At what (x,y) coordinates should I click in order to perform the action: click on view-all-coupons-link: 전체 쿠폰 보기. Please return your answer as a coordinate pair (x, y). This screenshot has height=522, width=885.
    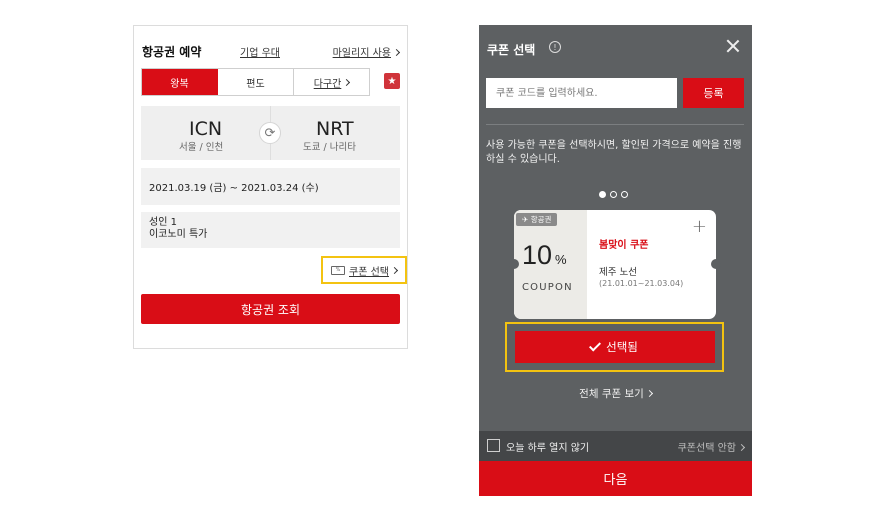
    Looking at the image, I should click on (615, 393).